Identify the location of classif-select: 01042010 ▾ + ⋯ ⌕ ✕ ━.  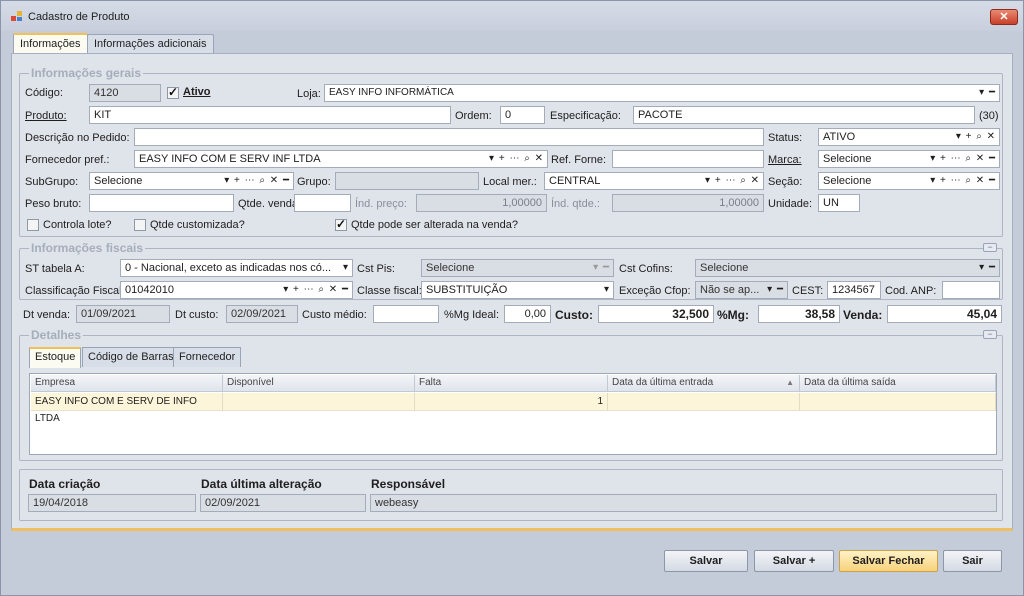
(236, 290).